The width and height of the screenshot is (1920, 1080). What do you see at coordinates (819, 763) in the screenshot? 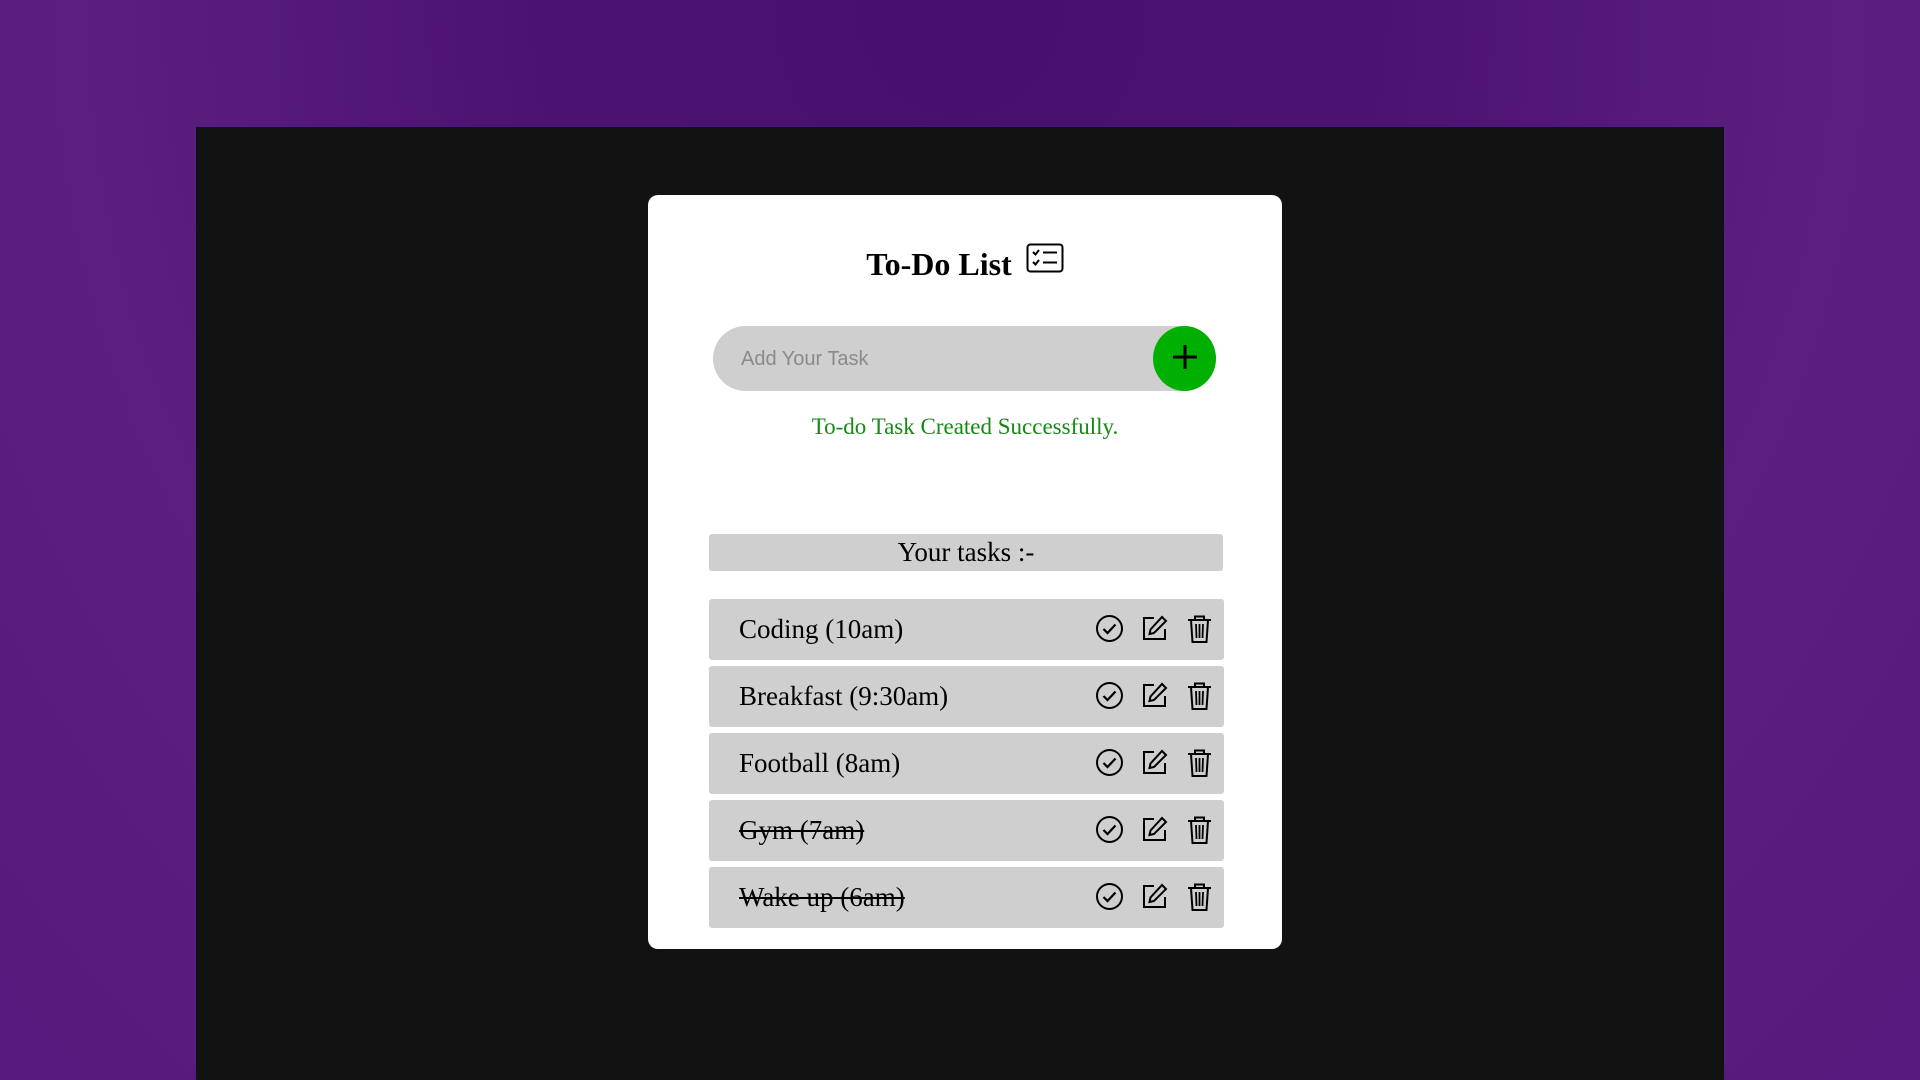
I see `task-label: Football (8am)` at bounding box center [819, 763].